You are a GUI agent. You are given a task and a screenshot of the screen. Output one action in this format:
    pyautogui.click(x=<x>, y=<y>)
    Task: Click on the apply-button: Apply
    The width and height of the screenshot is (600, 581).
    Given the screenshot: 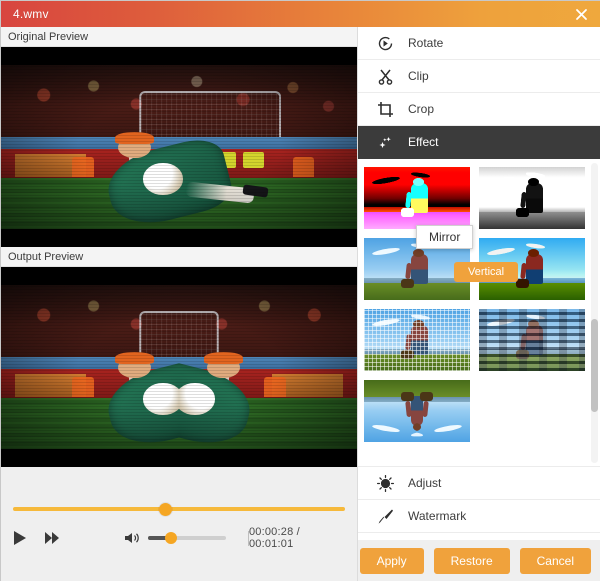 What is the action you would take?
    pyautogui.click(x=391, y=561)
    